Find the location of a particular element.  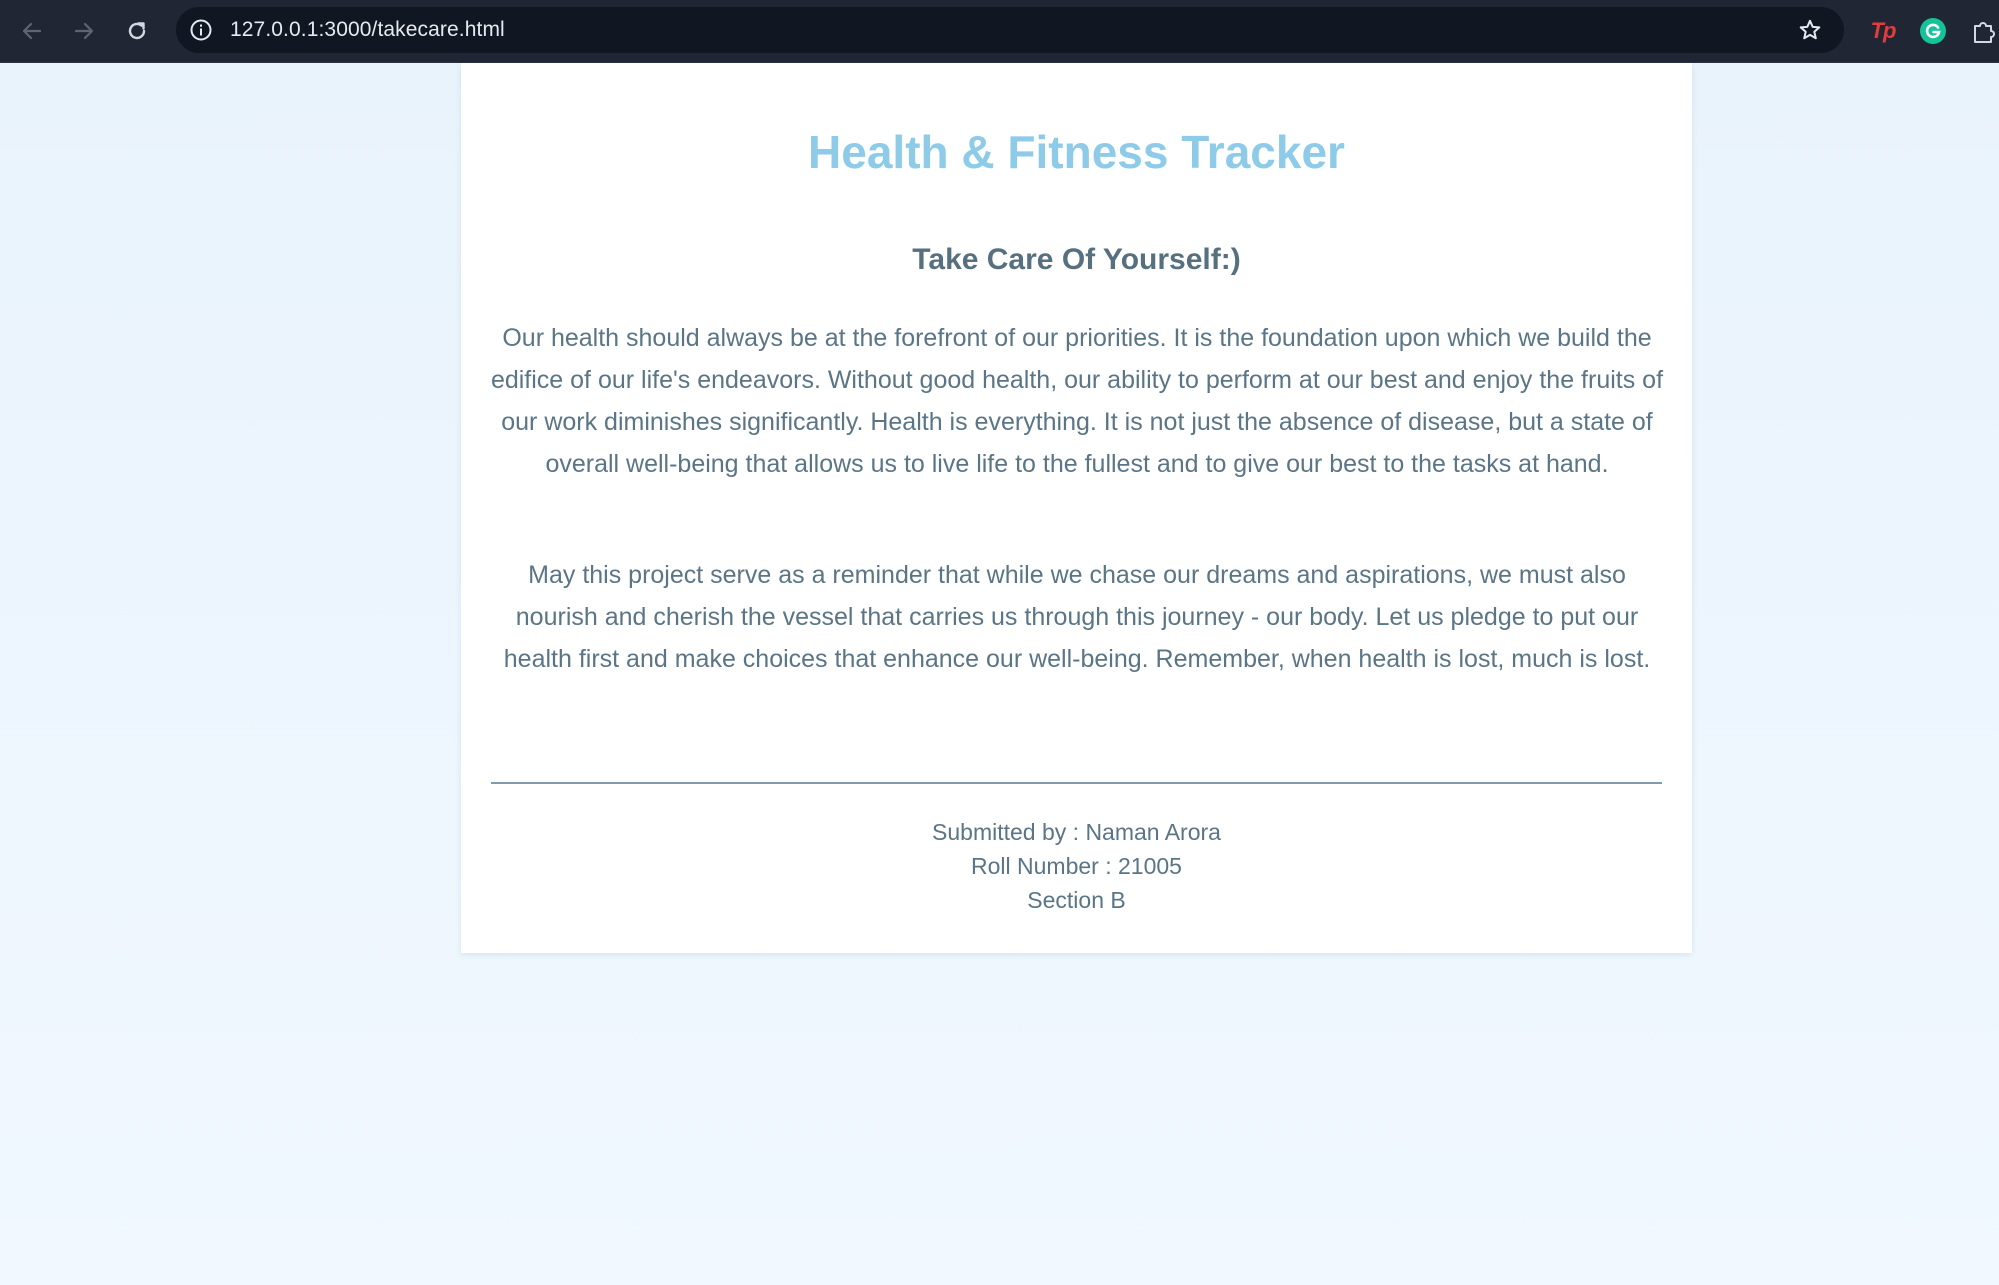

browser-toolbar: 127.0.0.1:3000/takecare.html Tp is located at coordinates (999, 31).